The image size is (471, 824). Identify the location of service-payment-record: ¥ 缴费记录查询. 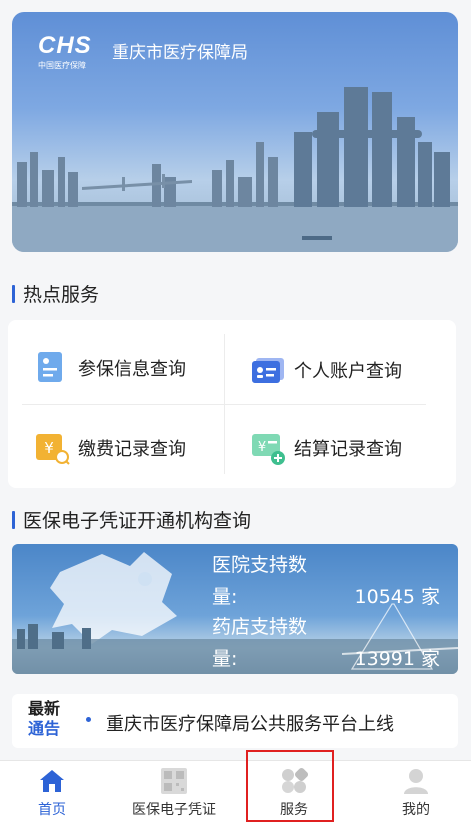
(110, 448).